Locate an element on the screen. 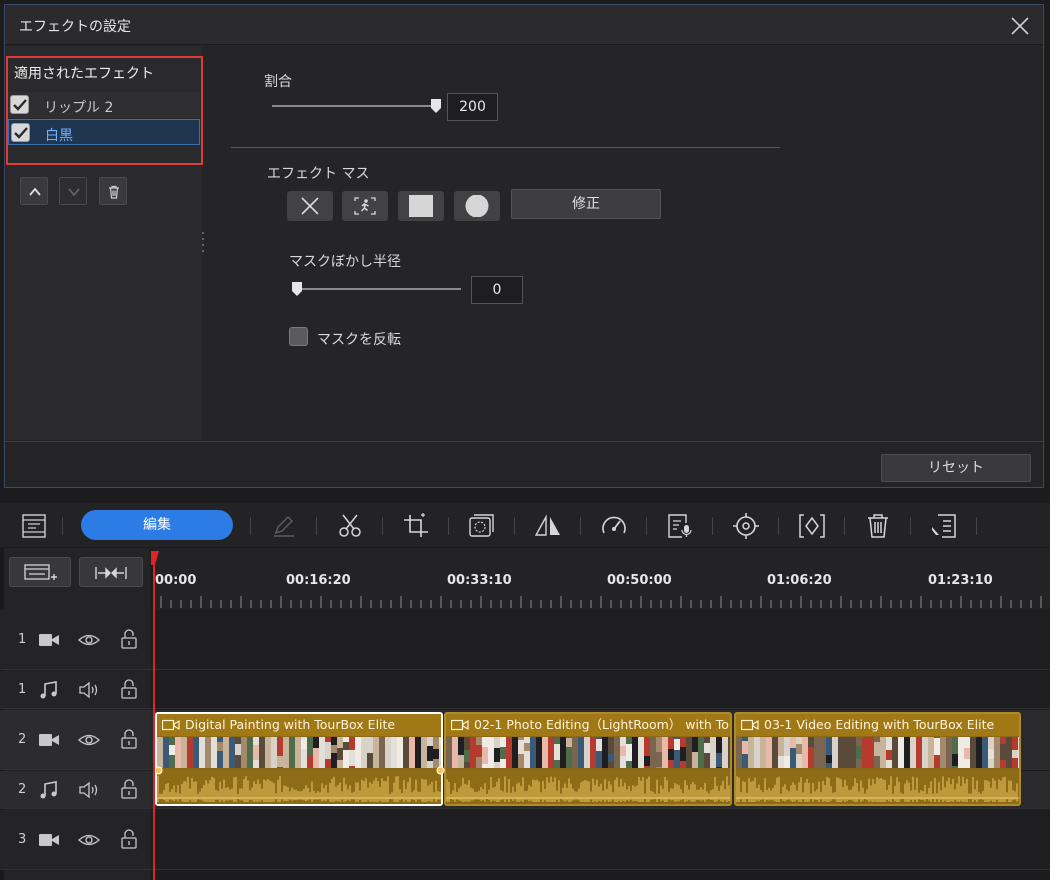 Image resolution: width=1050 pixels, height=880 pixels. track-number: 1 is located at coordinates (22, 639).